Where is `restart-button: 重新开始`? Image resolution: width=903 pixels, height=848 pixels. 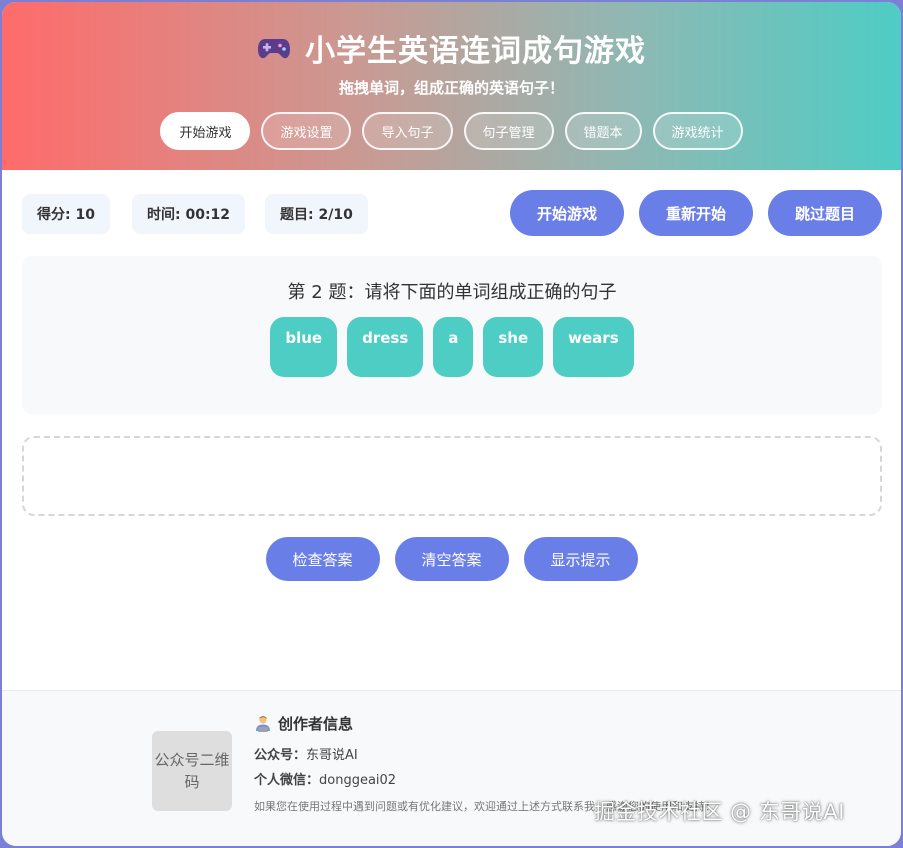 restart-button: 重新开始 is located at coordinates (696, 213).